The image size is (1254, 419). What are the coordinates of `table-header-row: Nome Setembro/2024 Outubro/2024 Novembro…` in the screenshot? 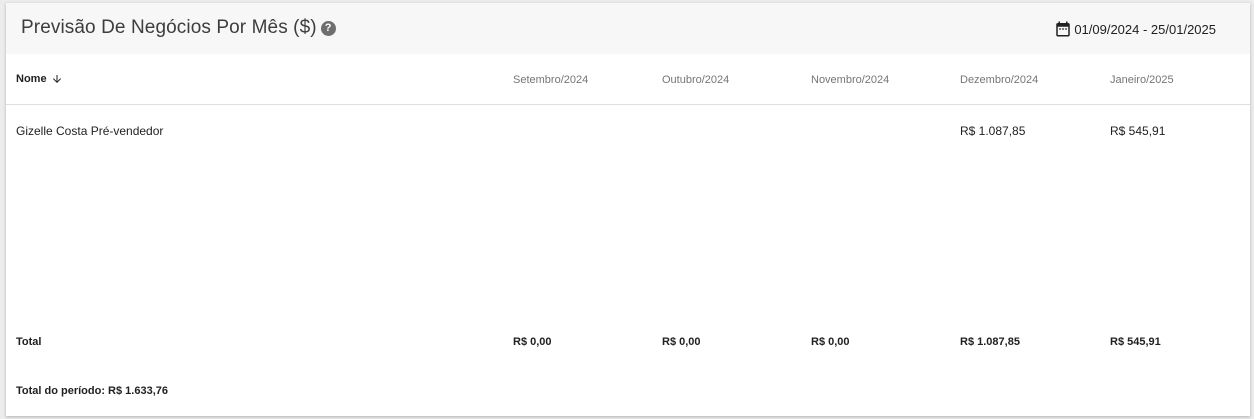 It's located at (628, 79).